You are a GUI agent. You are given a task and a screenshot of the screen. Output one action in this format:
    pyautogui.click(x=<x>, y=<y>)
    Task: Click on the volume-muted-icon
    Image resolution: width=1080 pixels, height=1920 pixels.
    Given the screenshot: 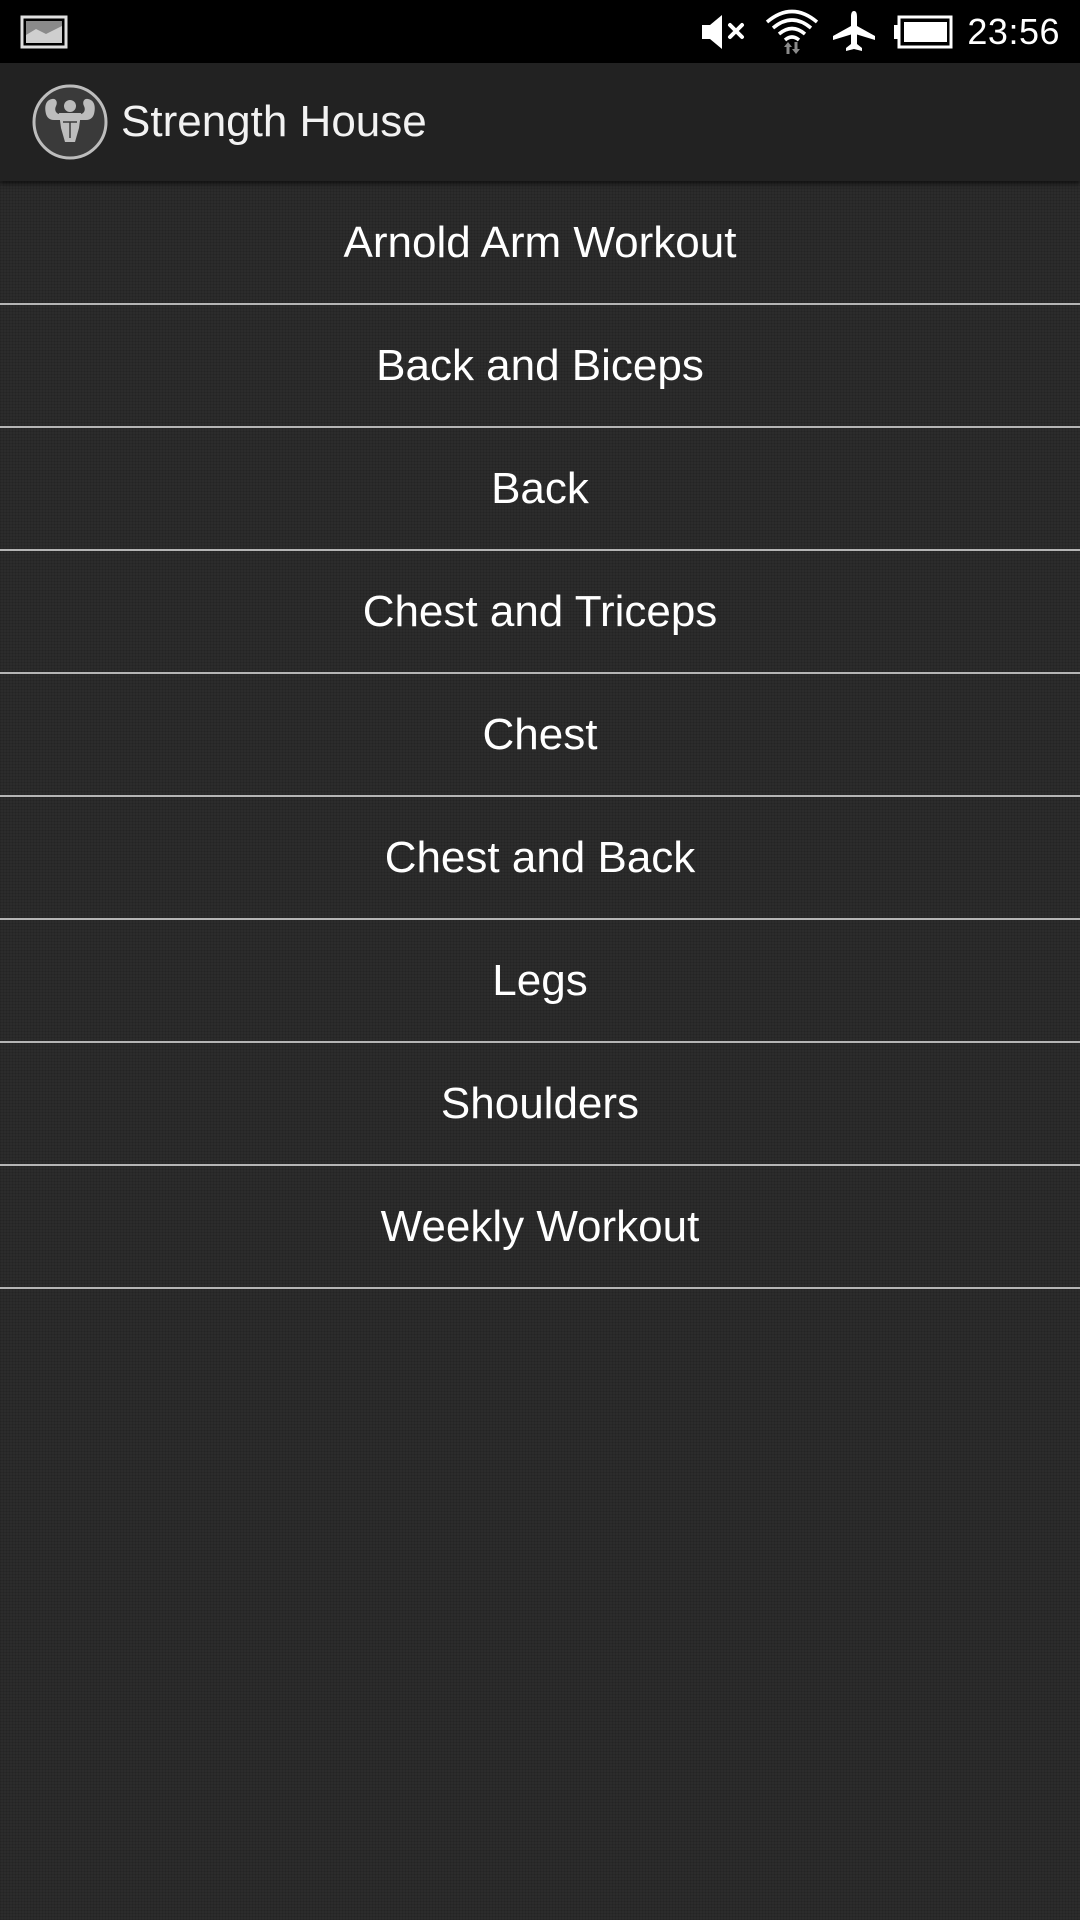 What is the action you would take?
    pyautogui.click(x=724, y=31)
    